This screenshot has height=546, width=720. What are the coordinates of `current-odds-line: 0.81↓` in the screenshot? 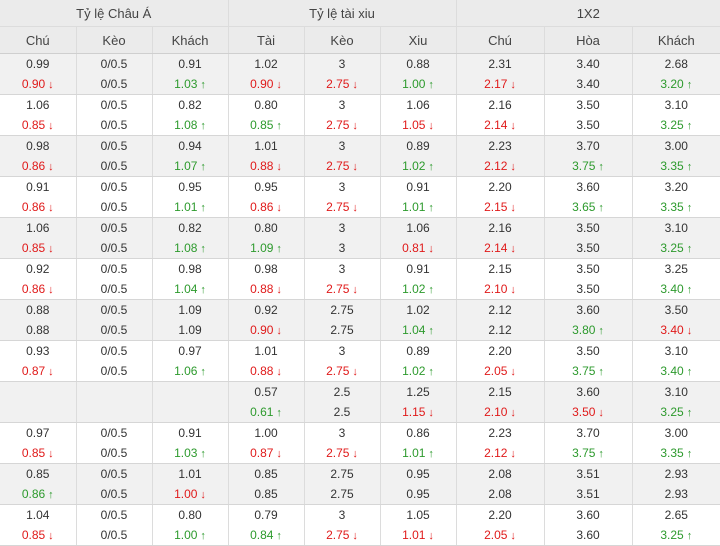 It's located at (418, 248).